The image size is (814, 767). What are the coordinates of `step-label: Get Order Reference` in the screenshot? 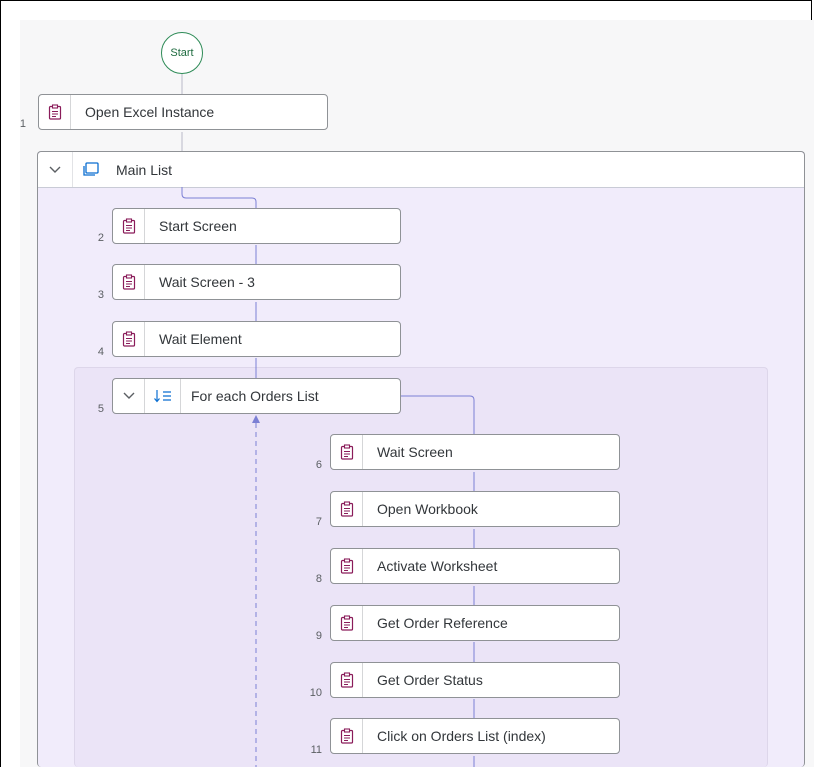 It's located at (442, 623).